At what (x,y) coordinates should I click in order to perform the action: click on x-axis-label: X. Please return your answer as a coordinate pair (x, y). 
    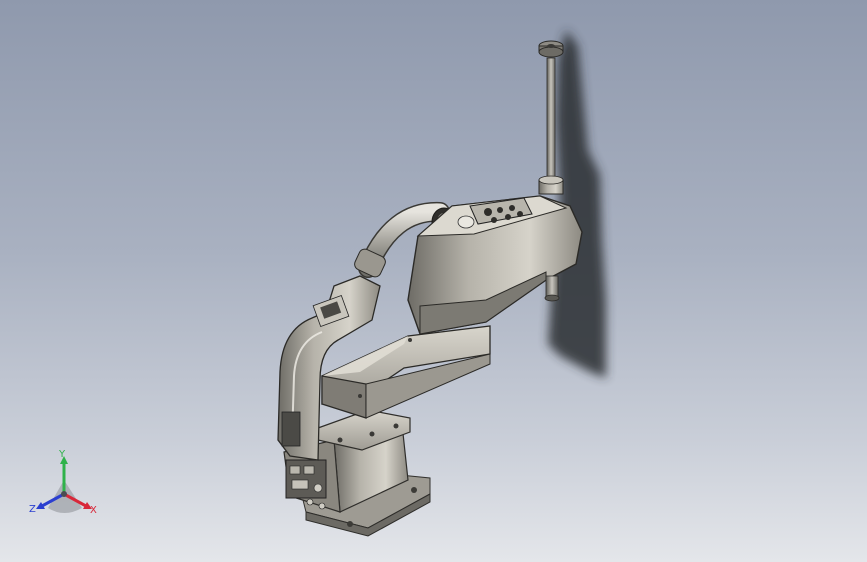
    Looking at the image, I should click on (93, 510).